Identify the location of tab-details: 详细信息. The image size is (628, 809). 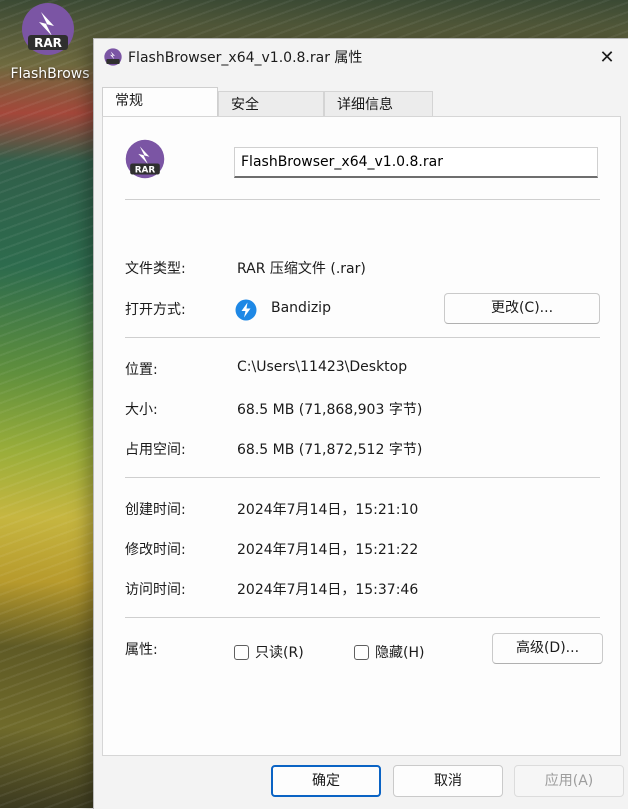
(378, 104).